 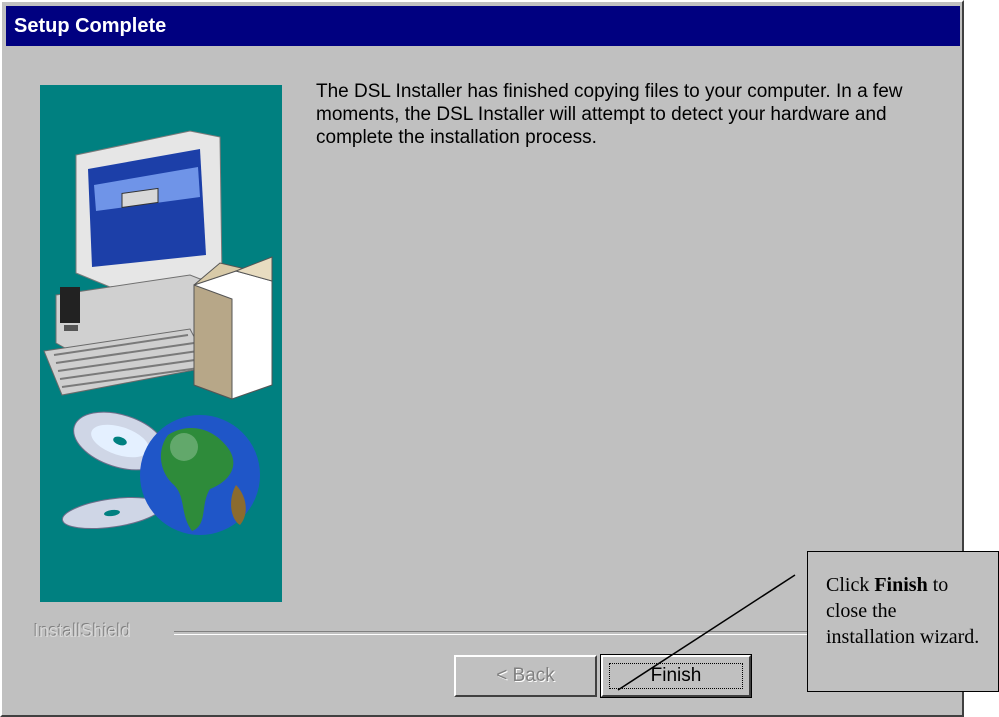 What do you see at coordinates (483, 26) in the screenshot?
I see `title-bar: Setup Complete` at bounding box center [483, 26].